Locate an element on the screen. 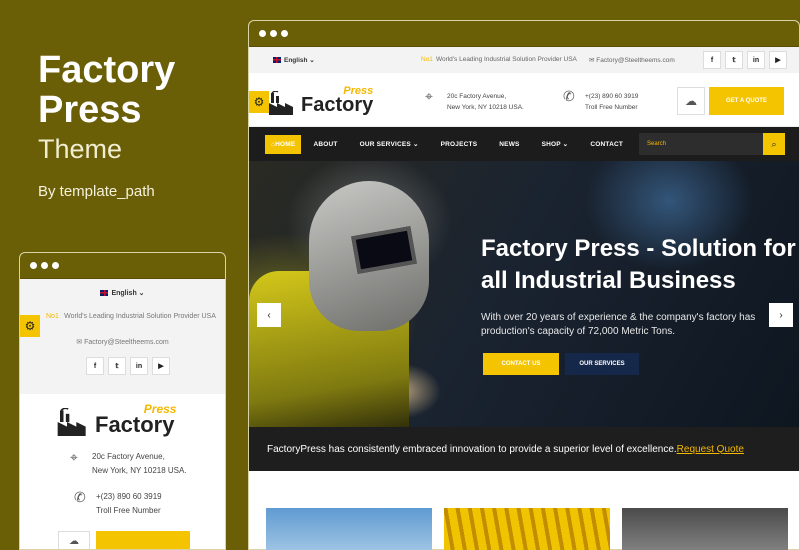 This screenshot has width=800, height=550. nav-item-projects: PROJECTS is located at coordinates (459, 144).